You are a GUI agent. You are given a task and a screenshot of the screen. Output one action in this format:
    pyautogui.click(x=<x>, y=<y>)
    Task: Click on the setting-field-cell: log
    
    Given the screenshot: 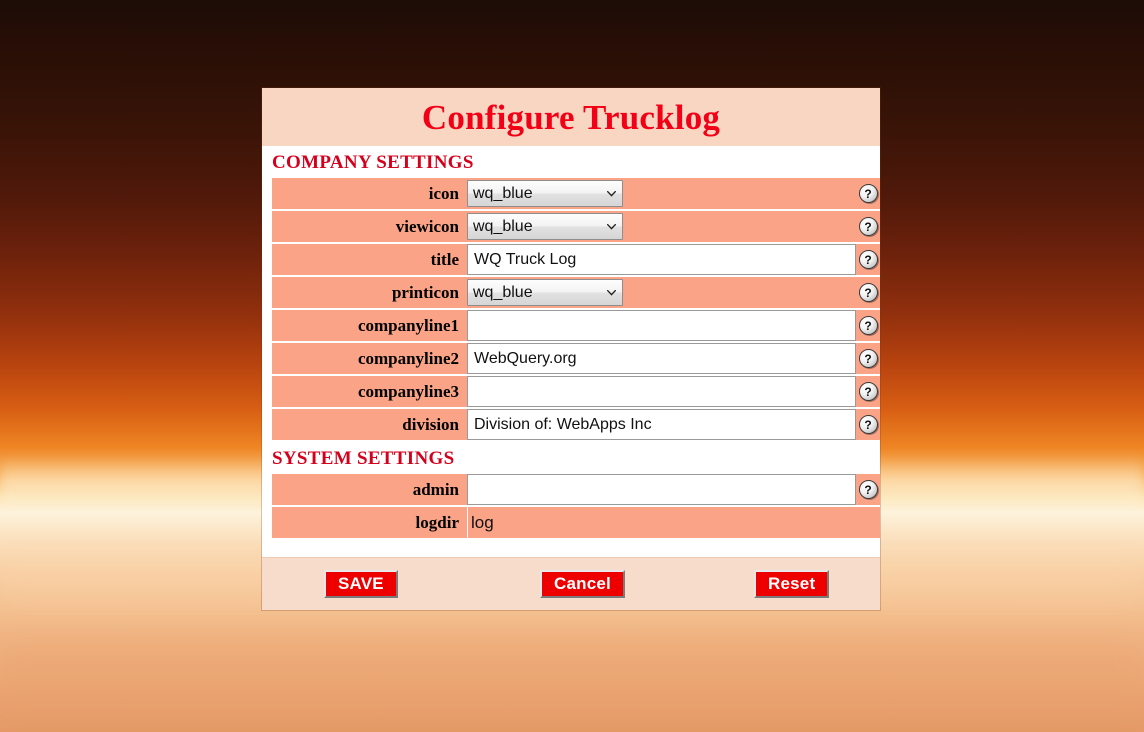 What is the action you would take?
    pyautogui.click(x=661, y=522)
    